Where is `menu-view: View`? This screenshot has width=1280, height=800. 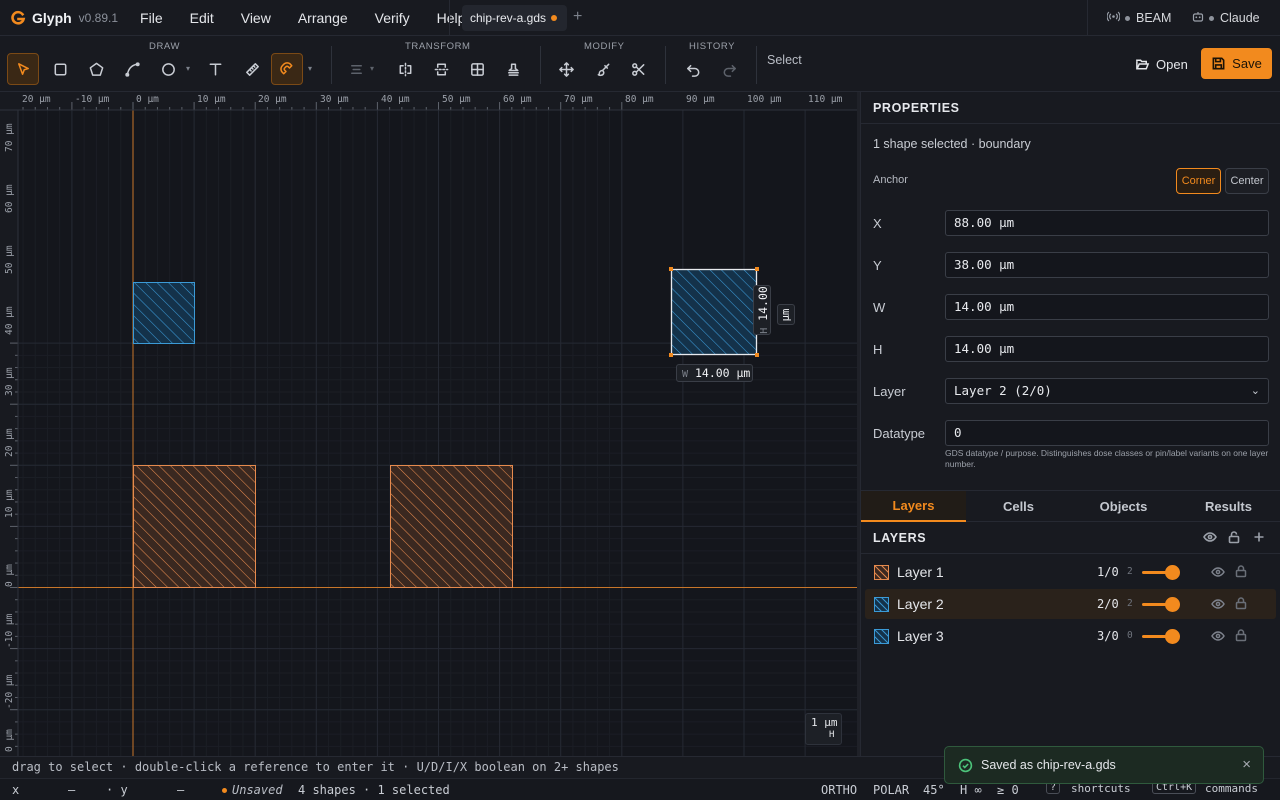
menu-view: View is located at coordinates (256, 18).